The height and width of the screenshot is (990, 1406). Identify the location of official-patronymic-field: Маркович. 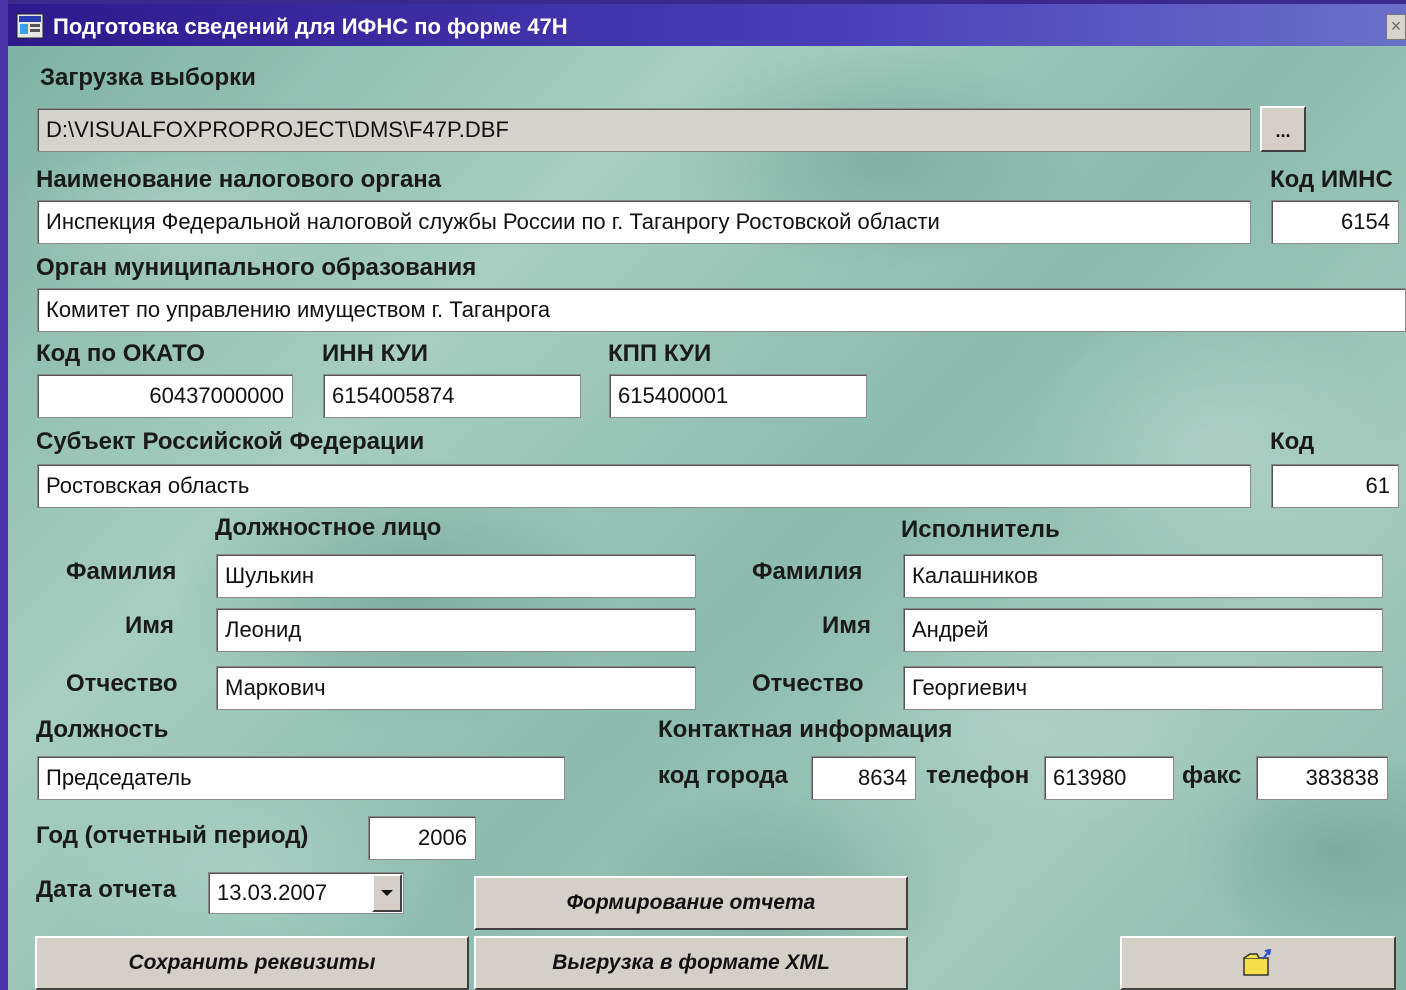
(456, 688).